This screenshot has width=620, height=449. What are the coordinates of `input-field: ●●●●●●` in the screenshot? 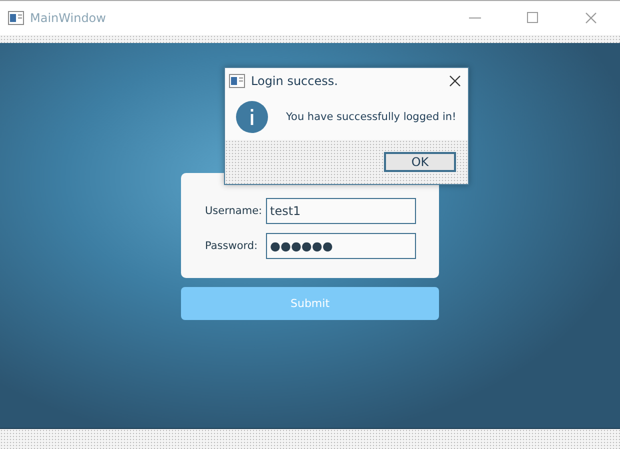 It's located at (341, 246).